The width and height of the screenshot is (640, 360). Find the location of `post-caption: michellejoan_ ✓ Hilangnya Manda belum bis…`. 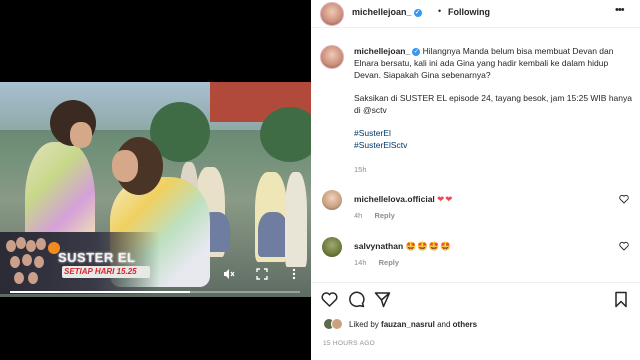

post-caption: michellejoan_ ✓ Hilangnya Manda belum bis… is located at coordinates (494, 98).